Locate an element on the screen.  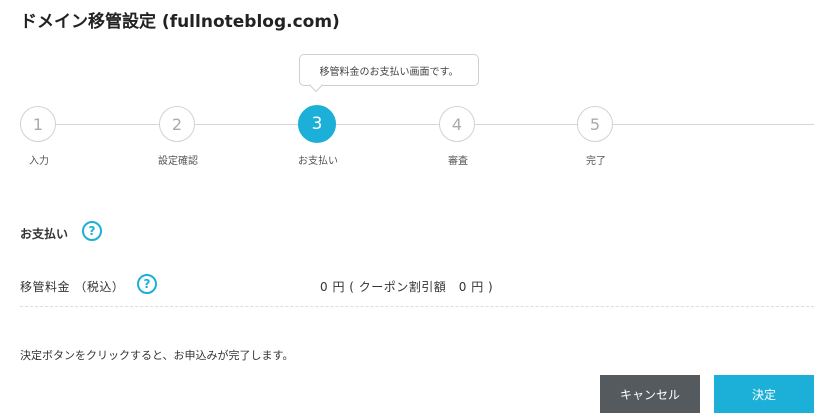
step-5-label: 完了 is located at coordinates (596, 161).